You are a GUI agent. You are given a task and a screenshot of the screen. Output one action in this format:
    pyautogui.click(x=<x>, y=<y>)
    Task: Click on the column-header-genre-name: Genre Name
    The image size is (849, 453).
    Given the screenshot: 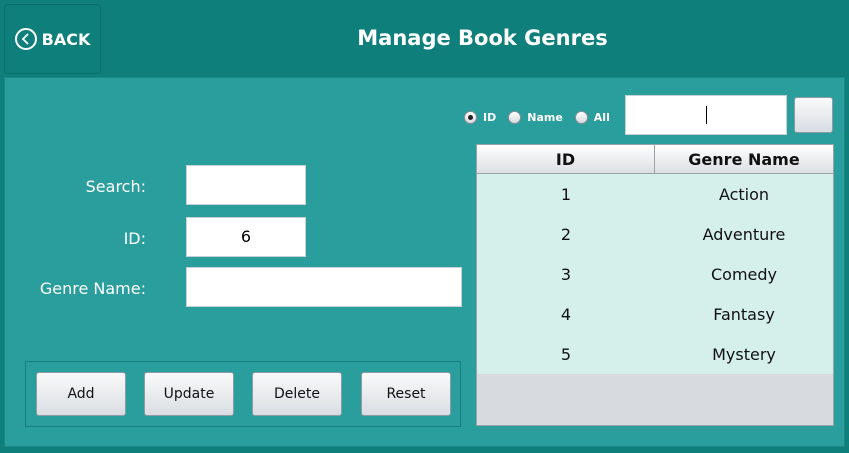 What is the action you would take?
    pyautogui.click(x=744, y=159)
    